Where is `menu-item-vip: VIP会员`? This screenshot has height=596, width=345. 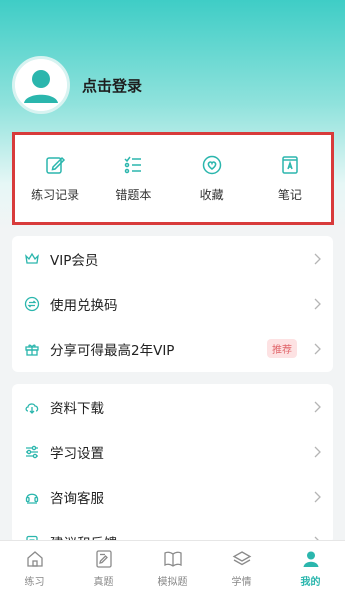 menu-item-vip: VIP会员 is located at coordinates (172, 258).